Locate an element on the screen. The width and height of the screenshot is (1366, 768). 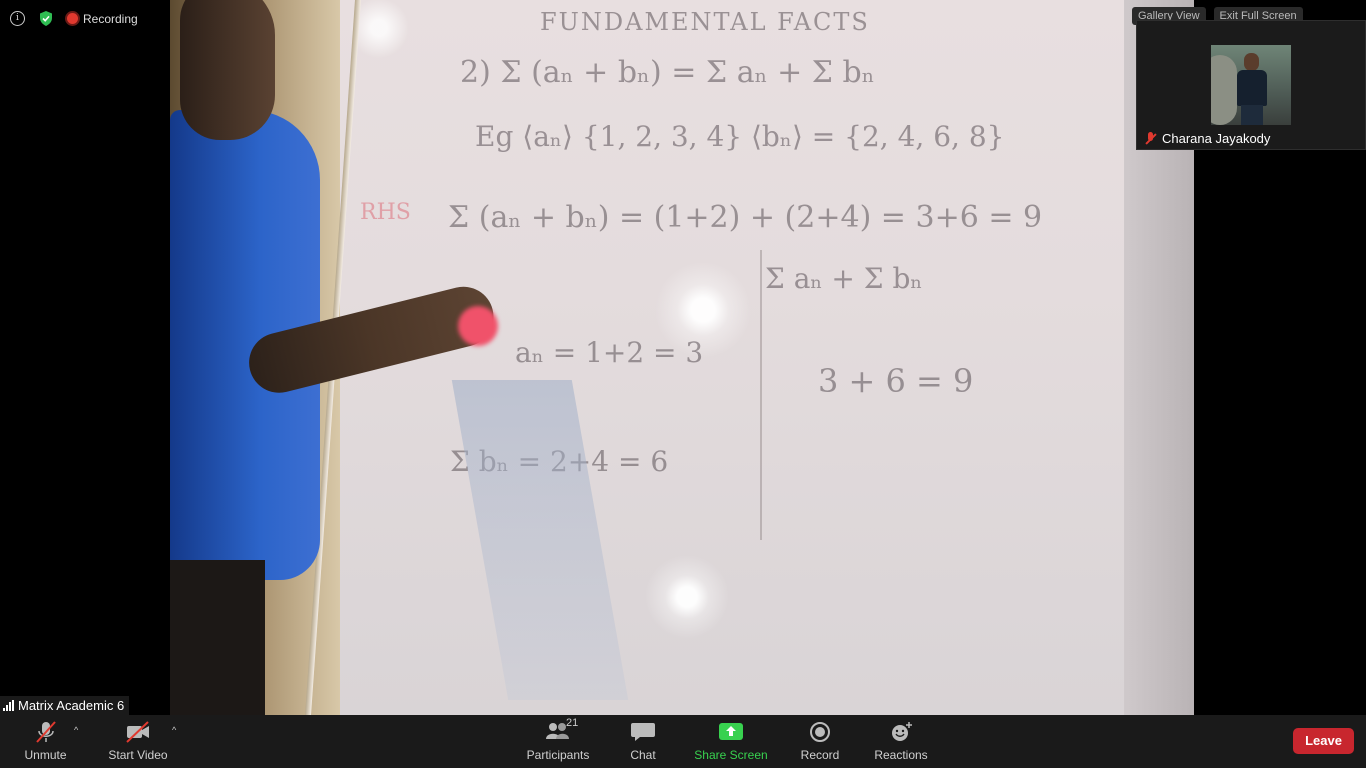
meeting-info-bar: i Recording is located at coordinates (74, 18).